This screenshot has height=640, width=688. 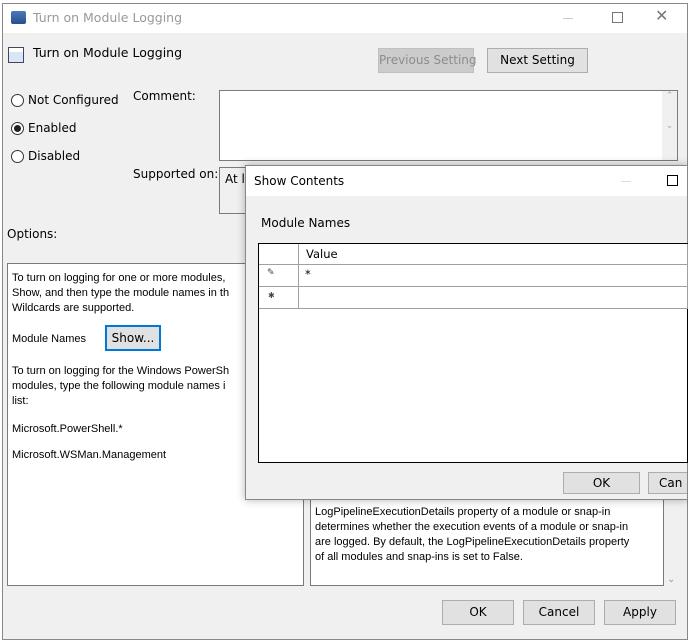 What do you see at coordinates (54, 156) in the screenshot?
I see `radio-label: Disabled` at bounding box center [54, 156].